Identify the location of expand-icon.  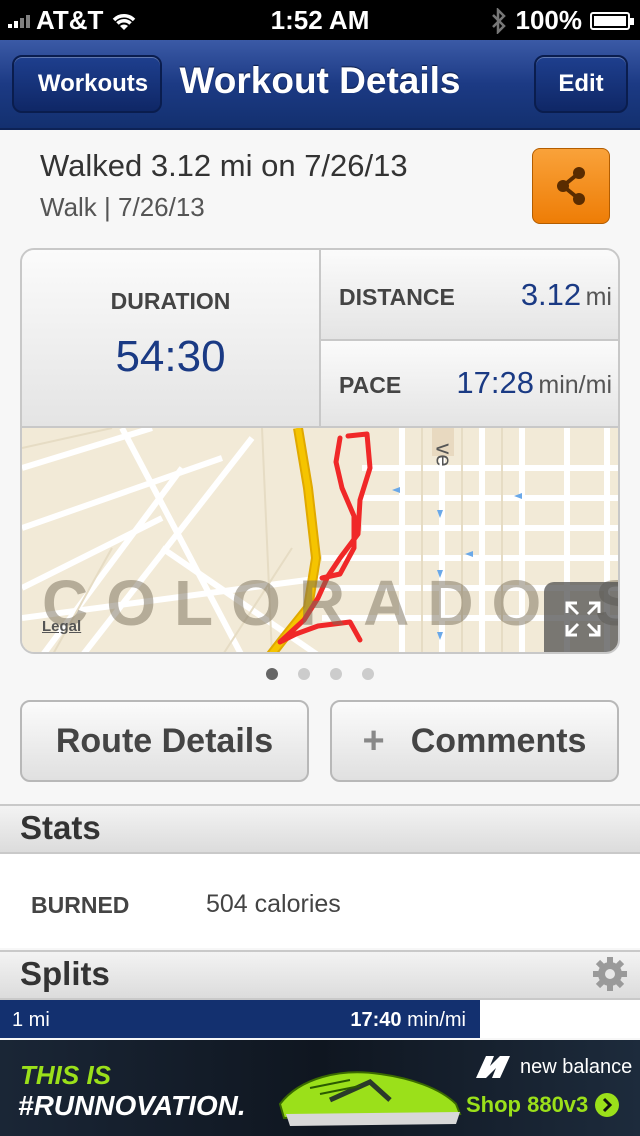
(583, 619).